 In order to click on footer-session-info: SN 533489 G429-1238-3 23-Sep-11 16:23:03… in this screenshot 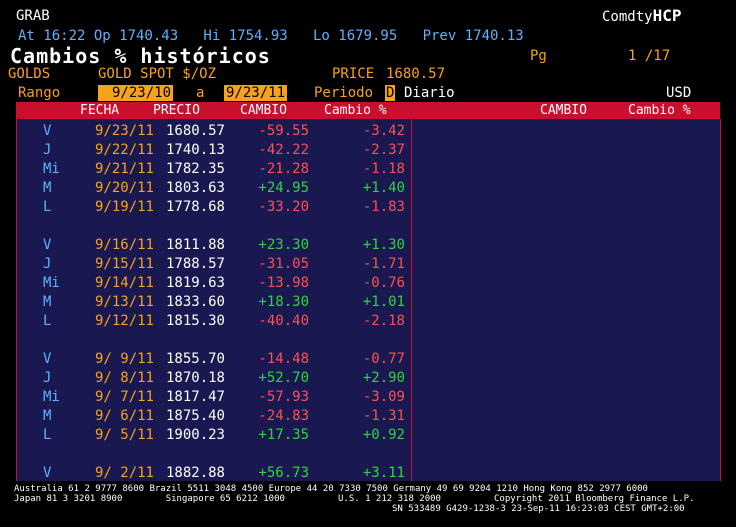, I will do `click(538, 509)`.